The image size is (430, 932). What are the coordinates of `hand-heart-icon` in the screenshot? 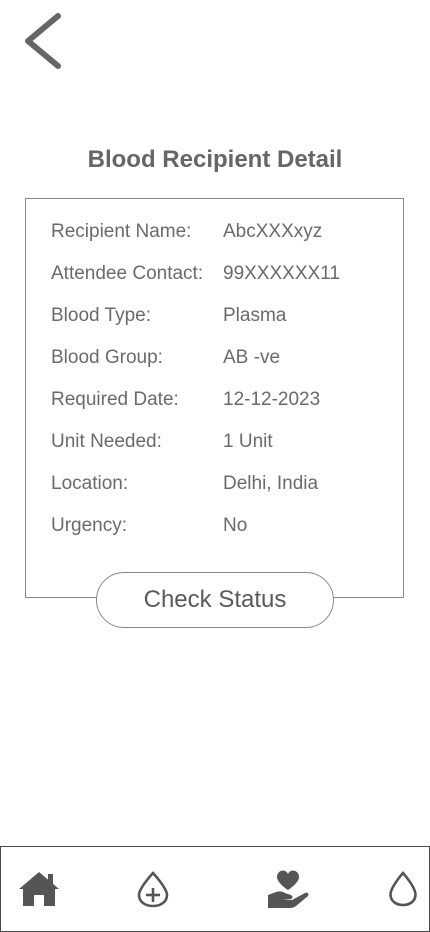 It's located at (288, 889).